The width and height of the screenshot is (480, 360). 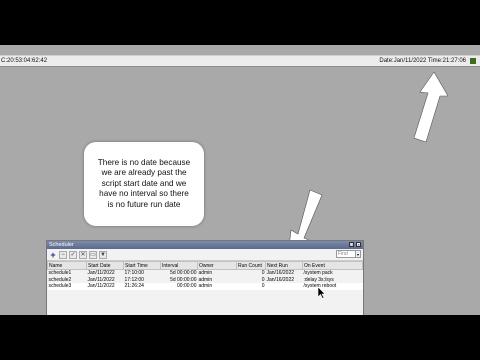 I want to click on col-start-time: Start Time, so click(x=142, y=265).